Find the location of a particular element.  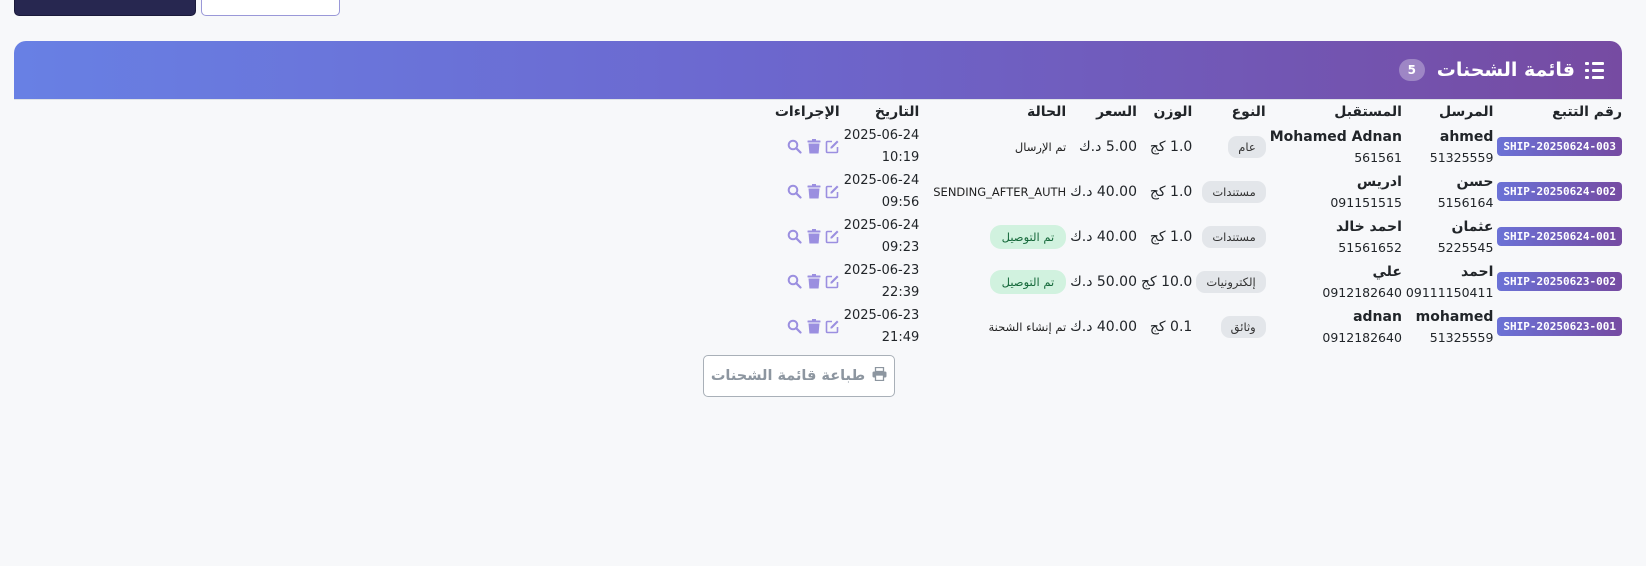

top-secondary-button is located at coordinates (270, 8).